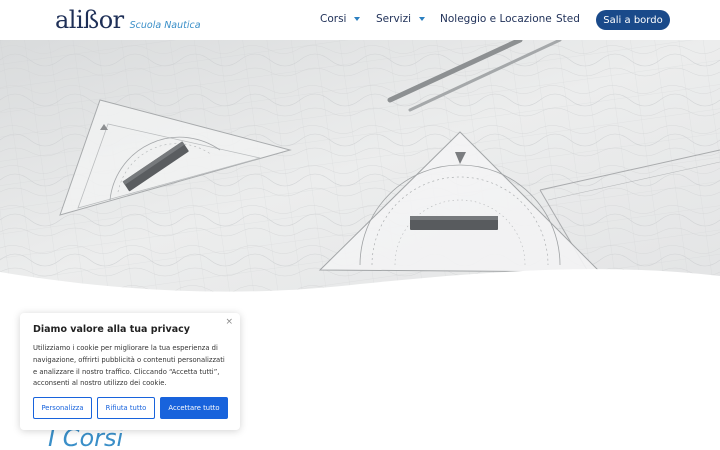  I want to click on nav-item-noleggio: Noleggio e Locazione, so click(496, 19).